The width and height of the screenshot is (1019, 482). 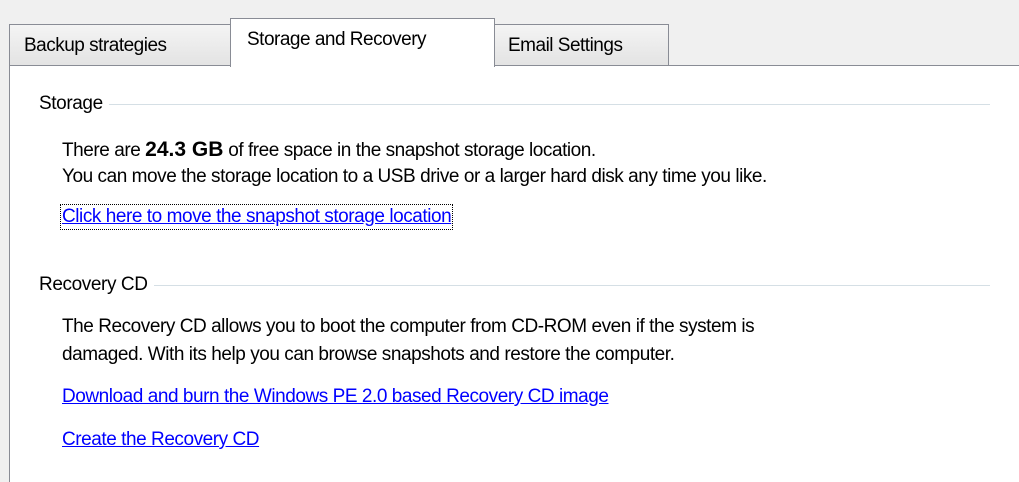 I want to click on recovery-group-title: Recovery CD, so click(x=93, y=284).